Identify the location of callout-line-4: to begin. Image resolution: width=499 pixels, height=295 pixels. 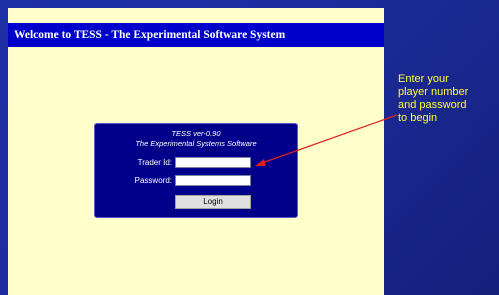
(418, 118).